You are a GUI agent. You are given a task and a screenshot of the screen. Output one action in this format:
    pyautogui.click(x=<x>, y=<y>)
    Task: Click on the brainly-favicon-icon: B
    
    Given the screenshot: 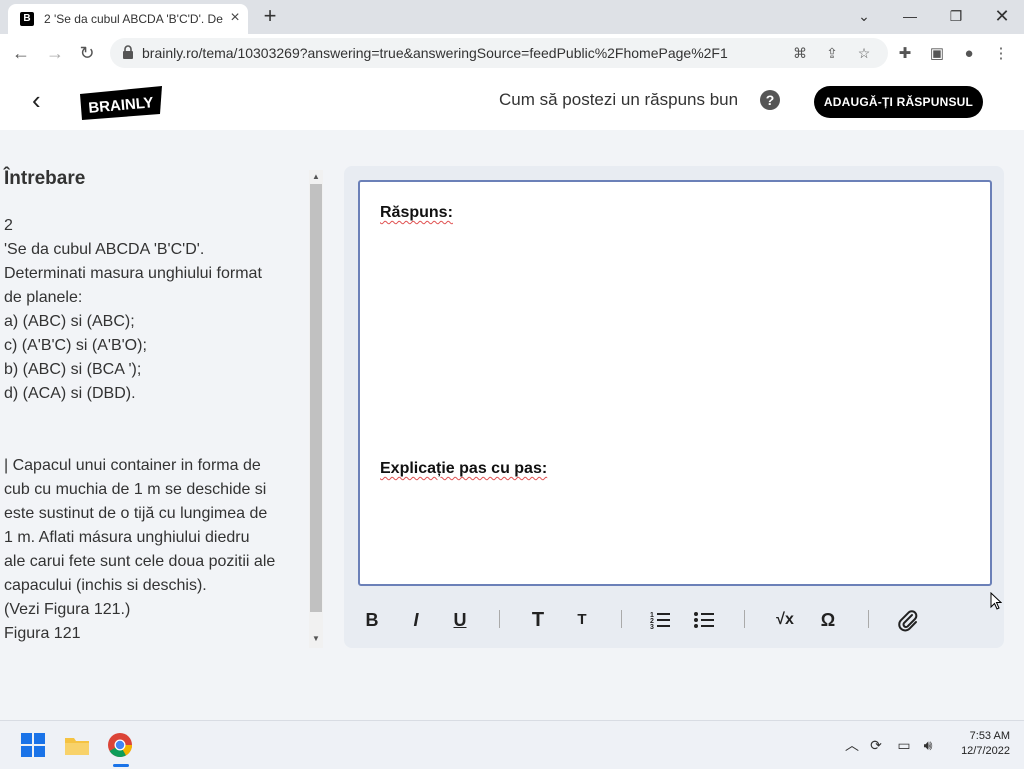 What is the action you would take?
    pyautogui.click(x=27, y=19)
    